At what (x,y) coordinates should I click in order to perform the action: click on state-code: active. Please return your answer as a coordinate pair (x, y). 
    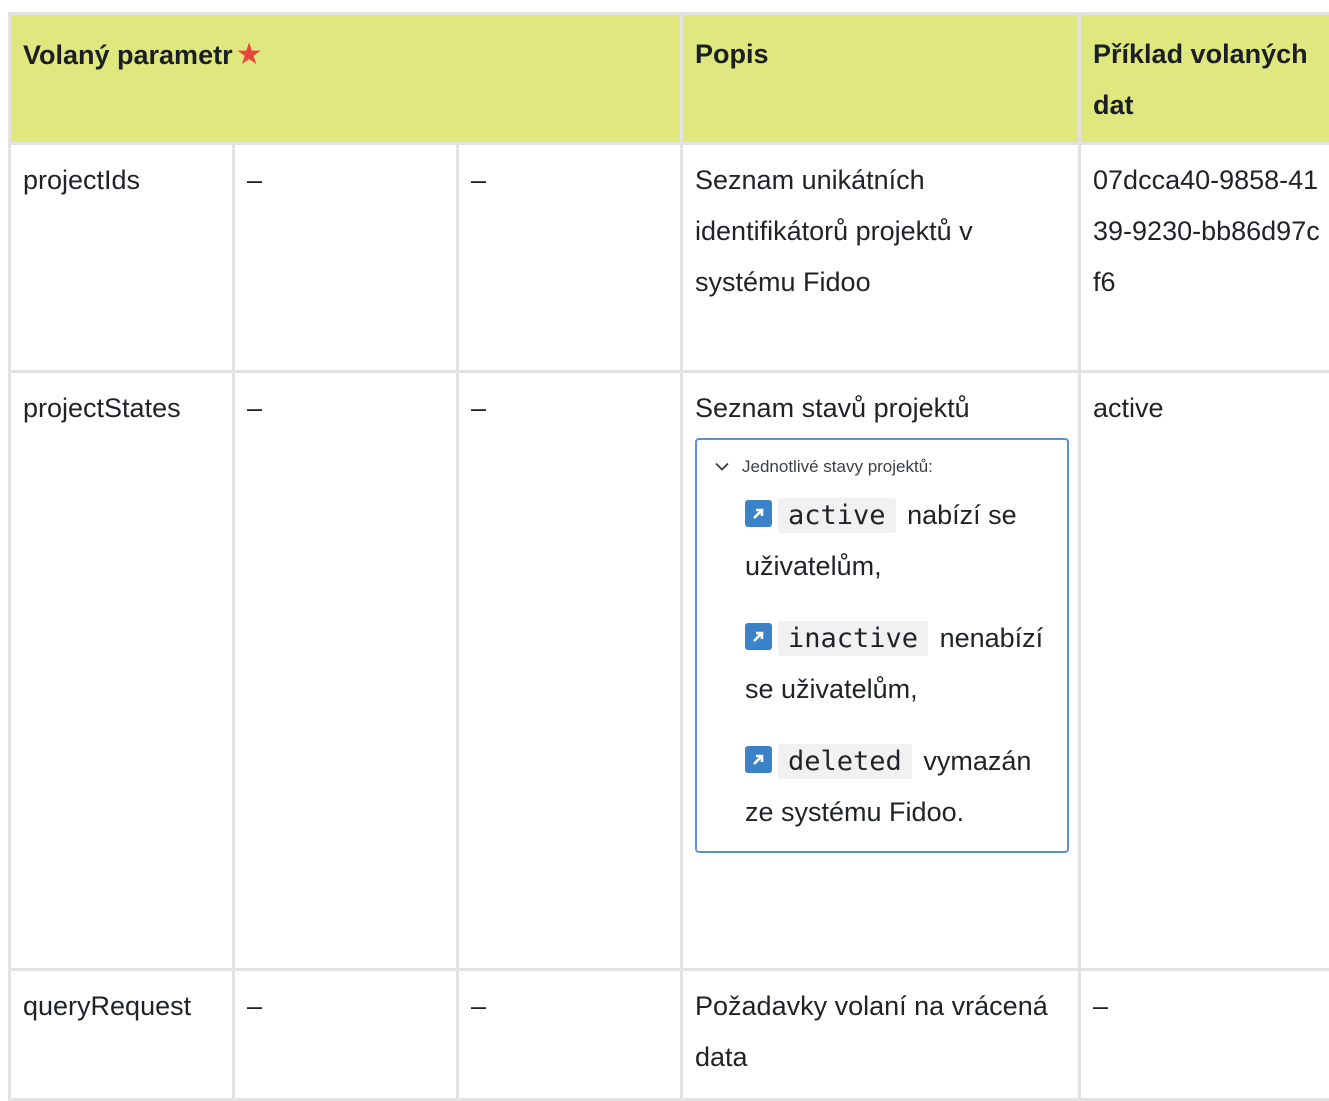
    Looking at the image, I should click on (837, 515).